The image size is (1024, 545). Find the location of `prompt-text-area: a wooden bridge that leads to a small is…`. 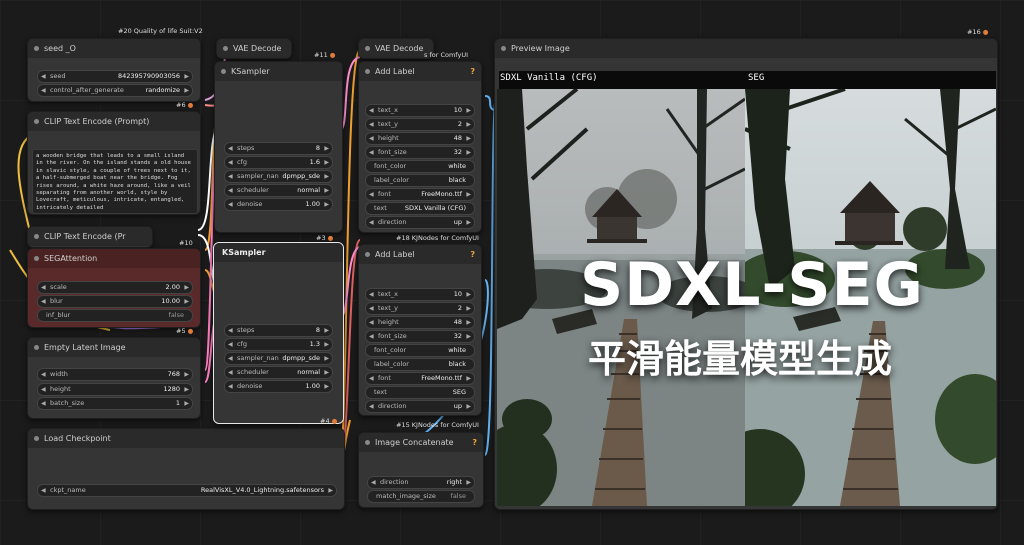

prompt-text-area: a wooden bridge that leads to a small is… is located at coordinates (115, 181).